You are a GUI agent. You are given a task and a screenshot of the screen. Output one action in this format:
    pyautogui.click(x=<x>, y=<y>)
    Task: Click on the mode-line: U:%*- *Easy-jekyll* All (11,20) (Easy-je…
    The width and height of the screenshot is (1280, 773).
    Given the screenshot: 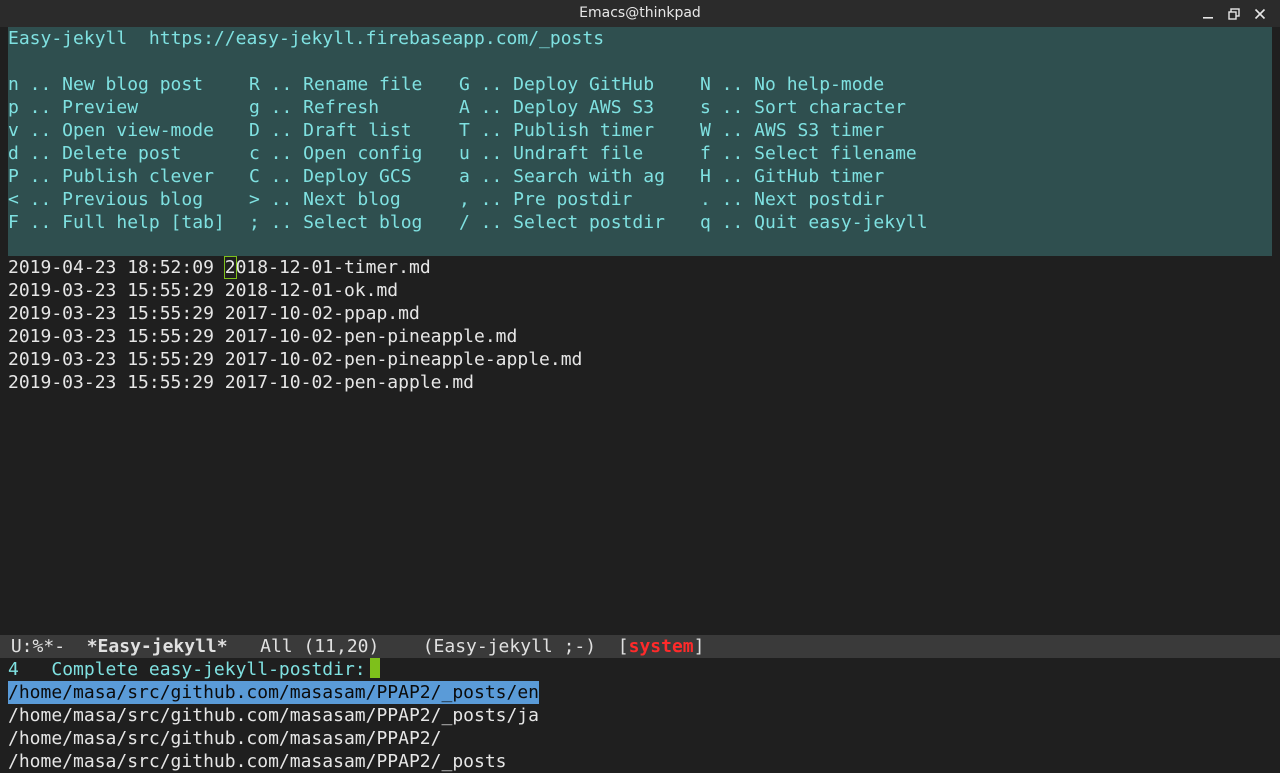 What is the action you would take?
    pyautogui.click(x=640, y=646)
    